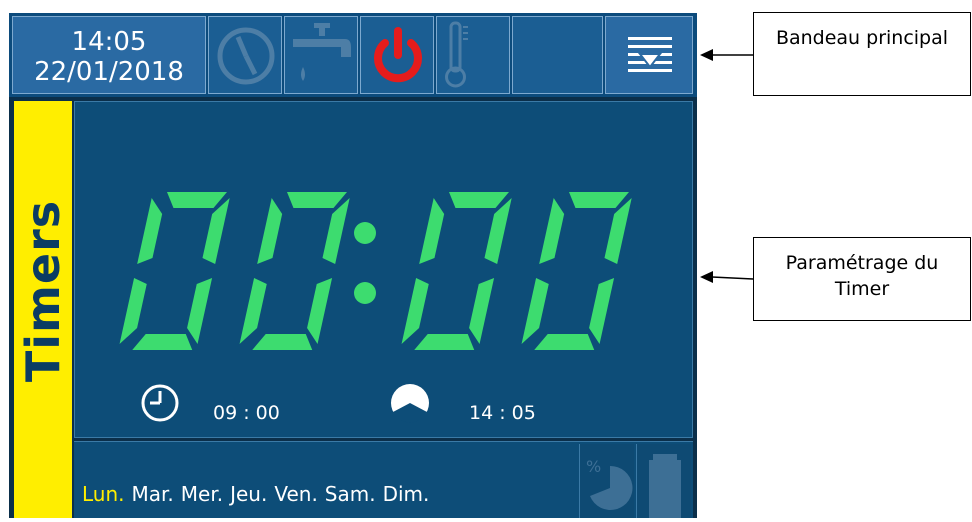 The height and width of the screenshot is (522, 972). What do you see at coordinates (727, 166) in the screenshot?
I see `callout-arrows` at bounding box center [727, 166].